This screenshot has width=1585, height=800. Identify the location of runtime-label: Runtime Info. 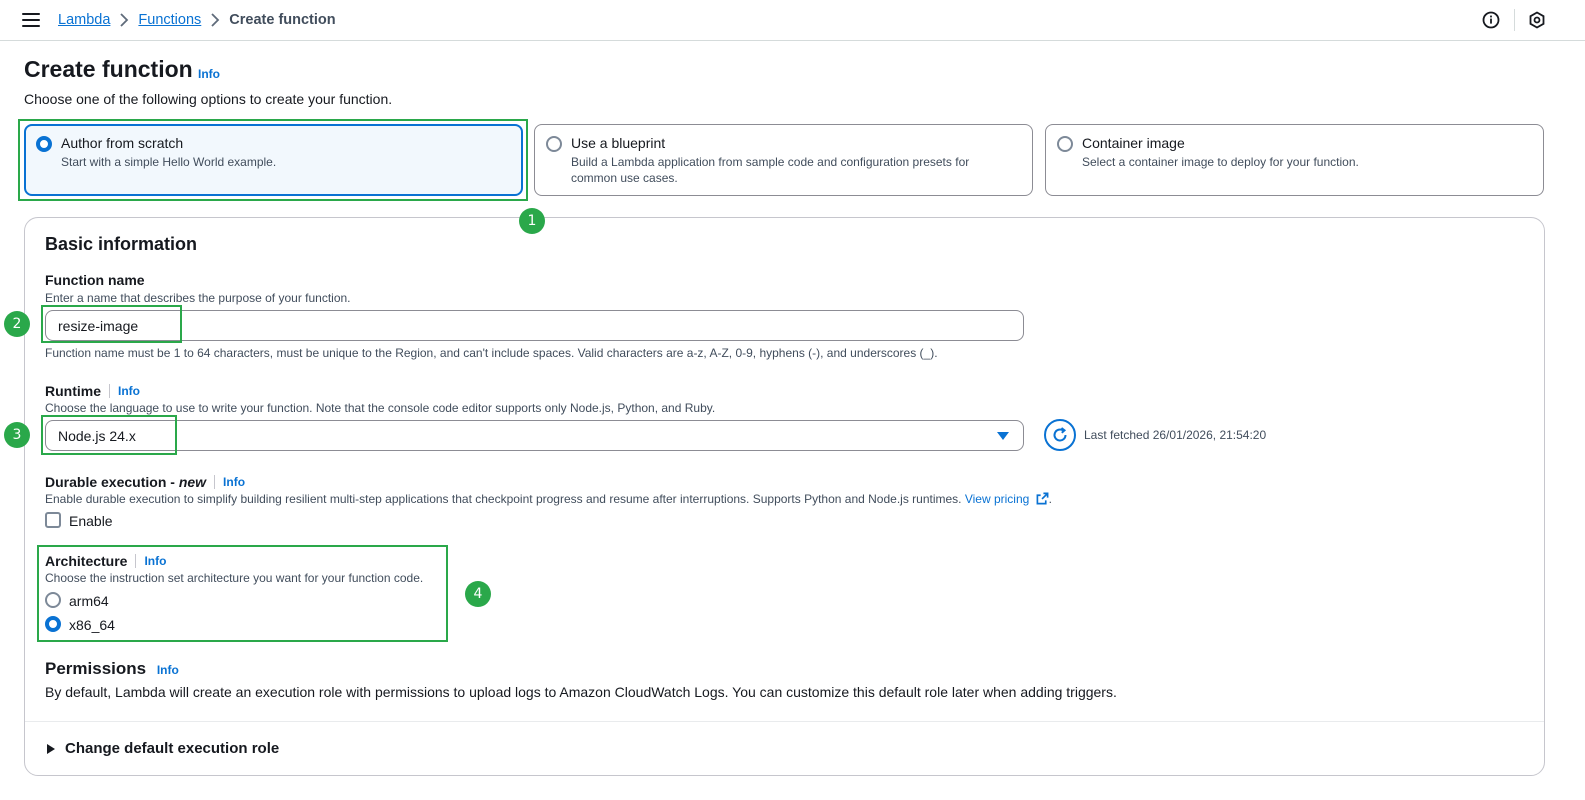
(92, 391).